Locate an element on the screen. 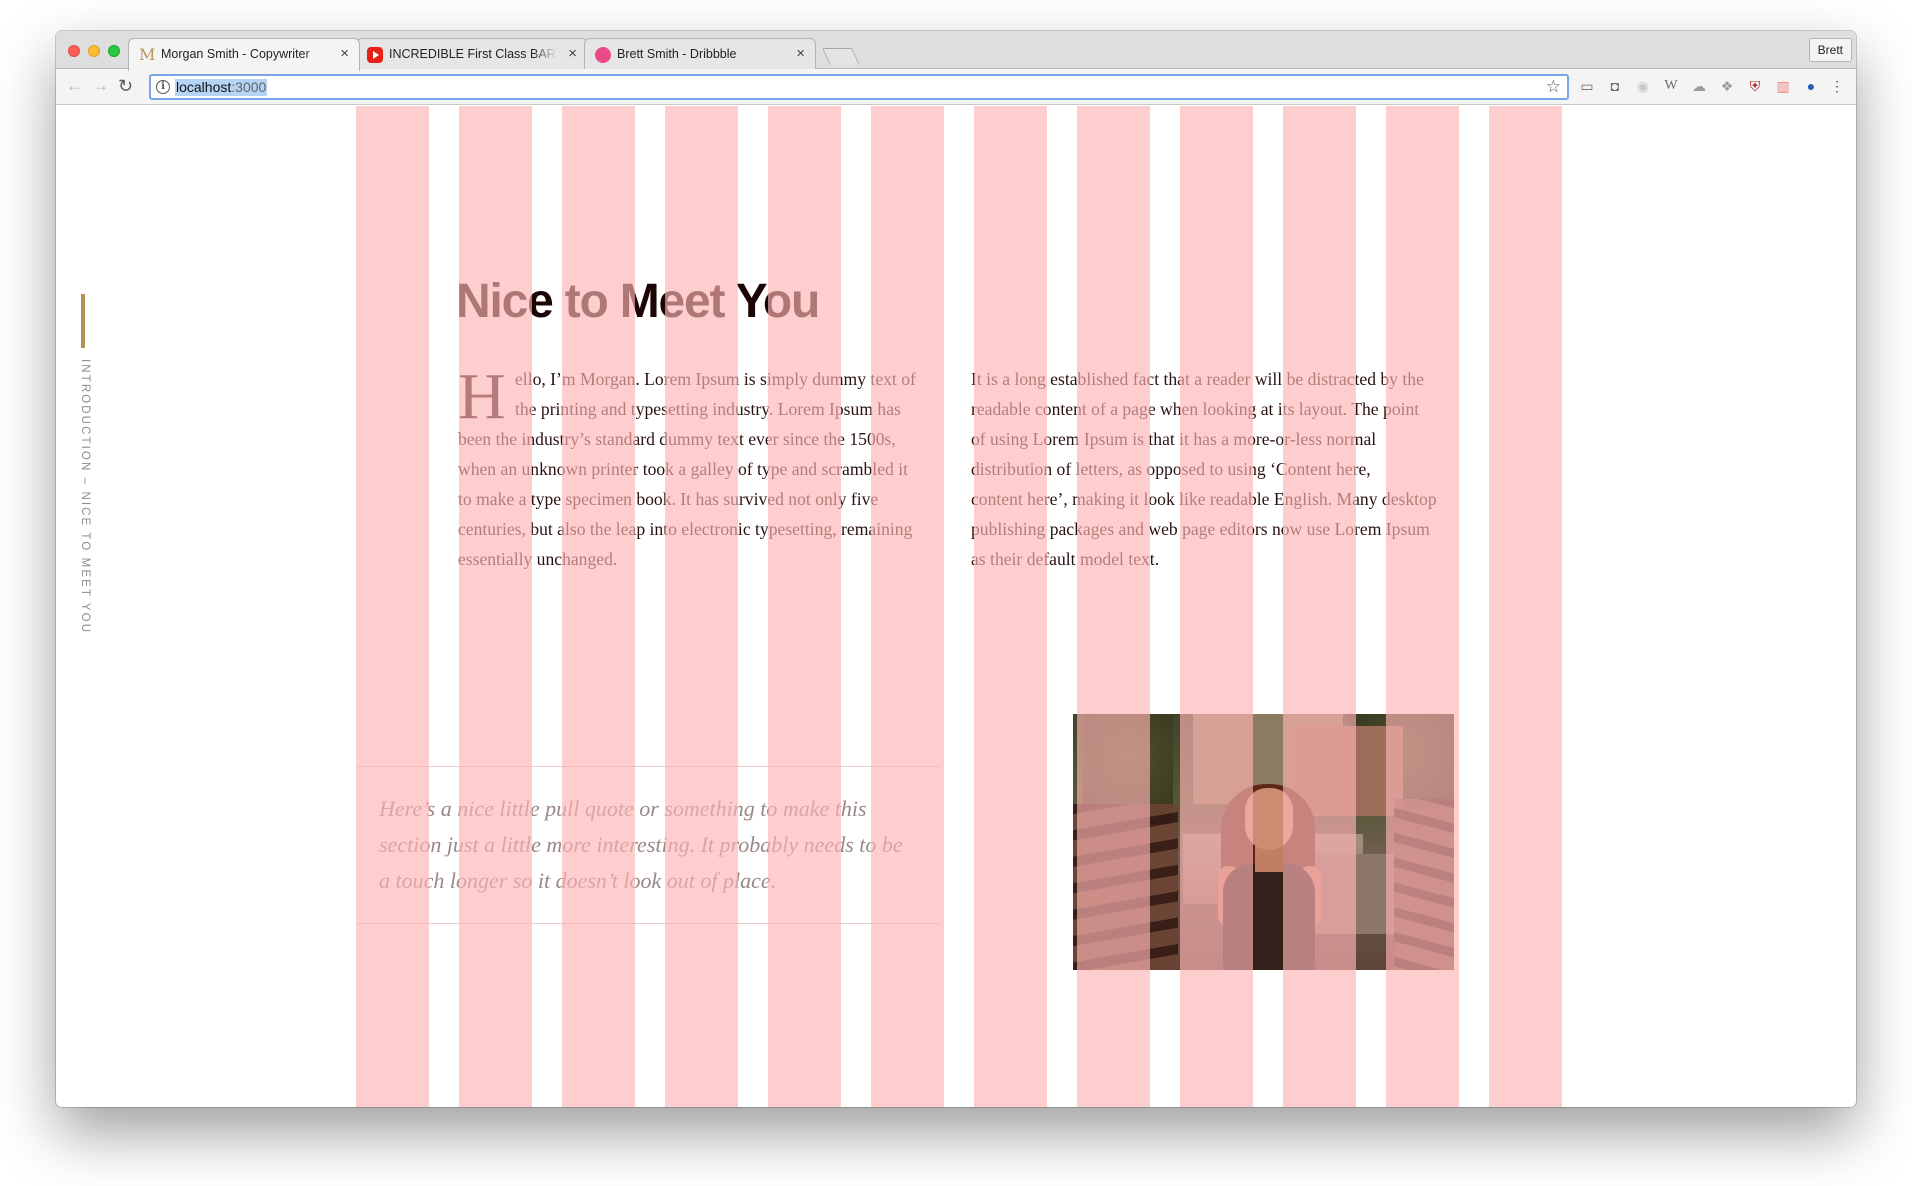 The height and width of the screenshot is (1186, 1912). url-text: localhost:3000 is located at coordinates (221, 87).